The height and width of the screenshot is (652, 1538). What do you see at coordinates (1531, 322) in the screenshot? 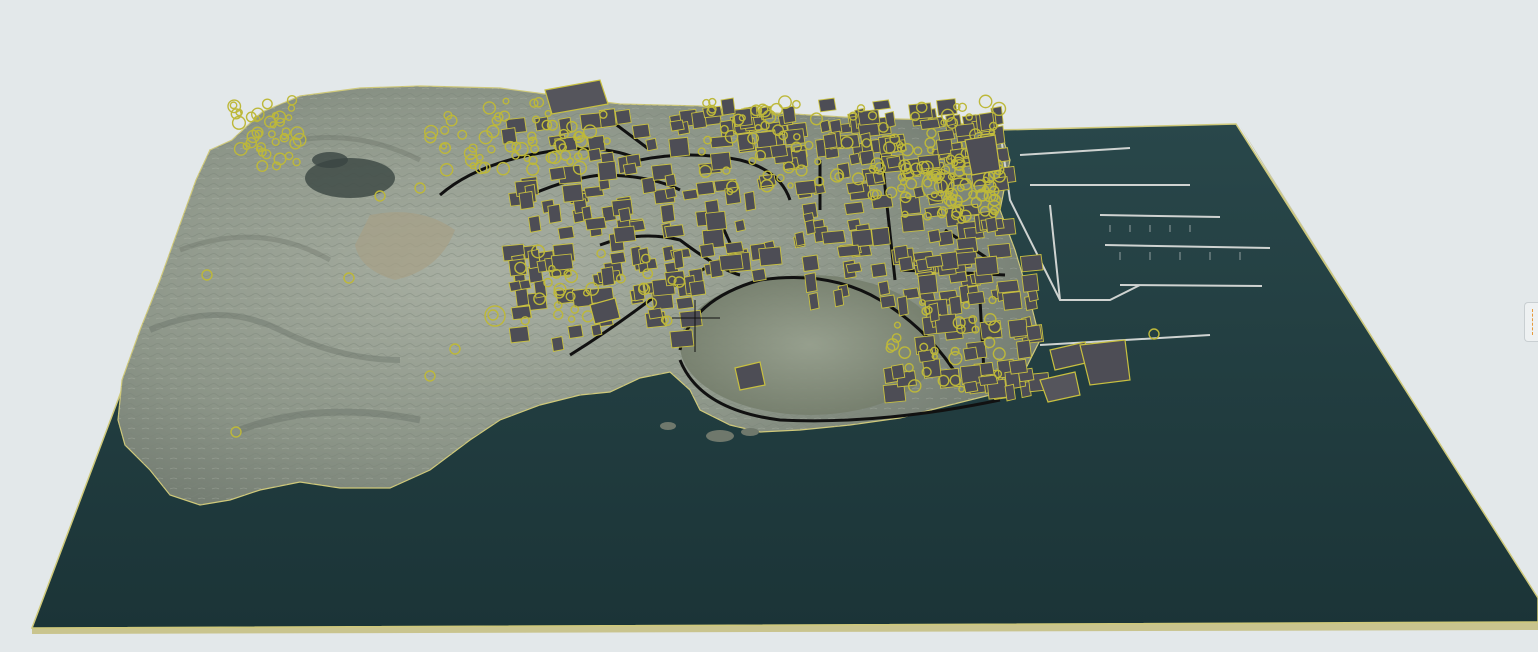
I see `side-panel-handle` at bounding box center [1531, 322].